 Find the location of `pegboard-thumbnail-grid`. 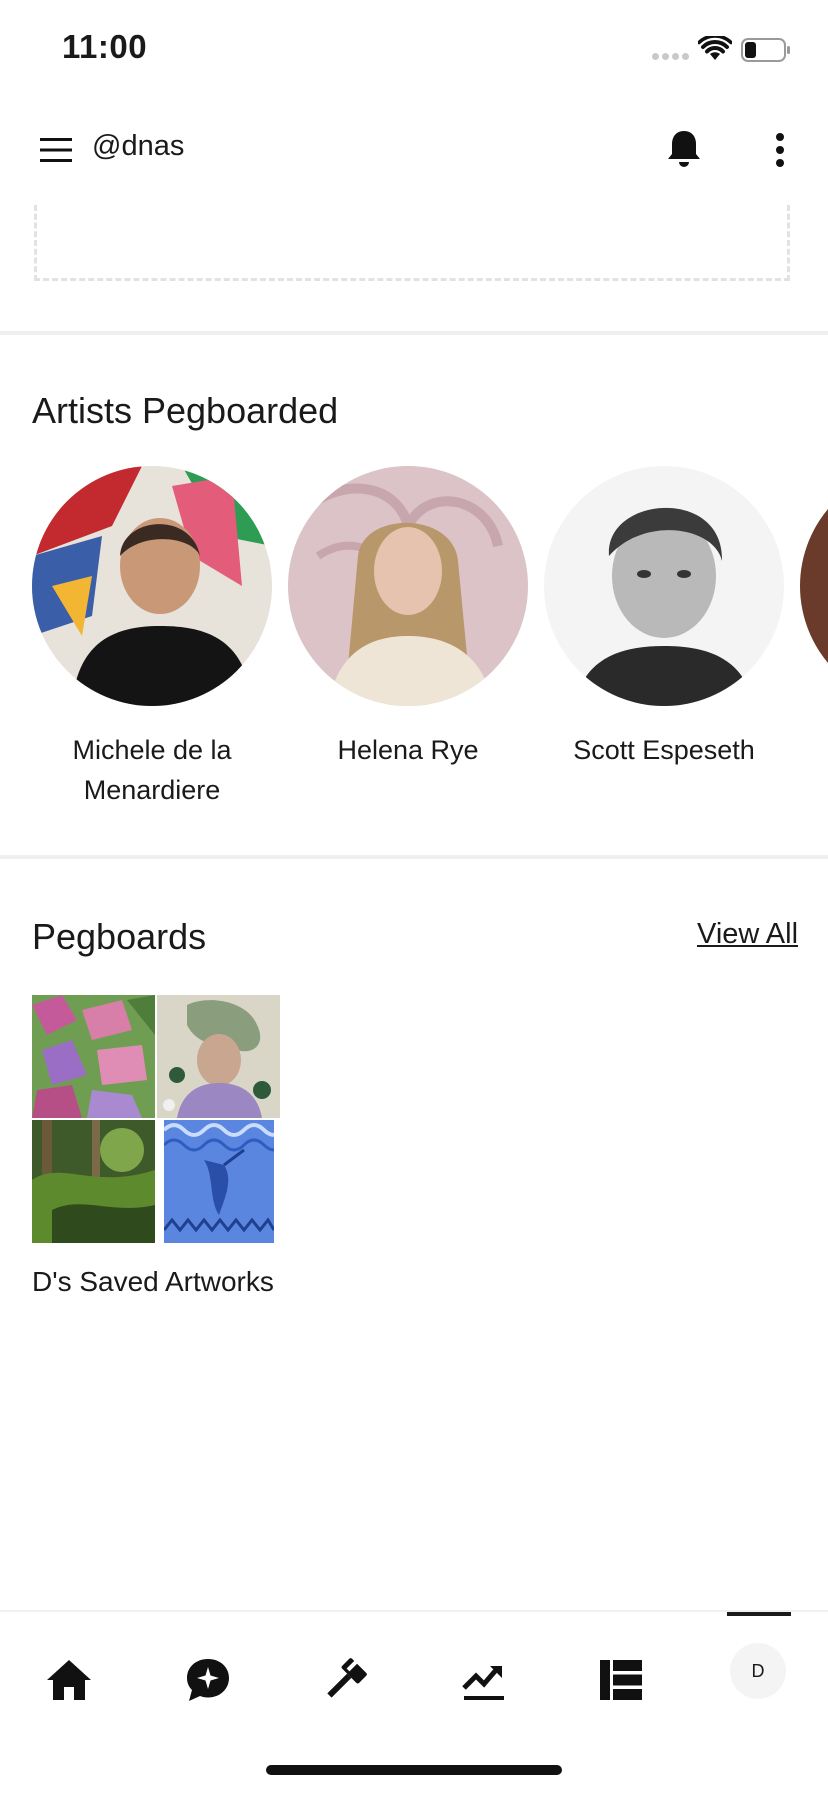

pegboard-thumbnail-grid is located at coordinates (157, 1120).